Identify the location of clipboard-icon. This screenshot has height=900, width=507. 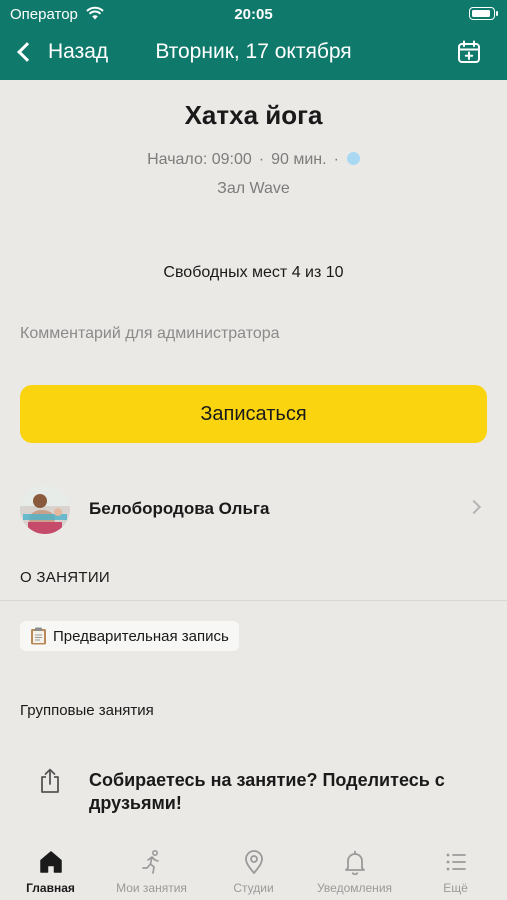
(38, 636).